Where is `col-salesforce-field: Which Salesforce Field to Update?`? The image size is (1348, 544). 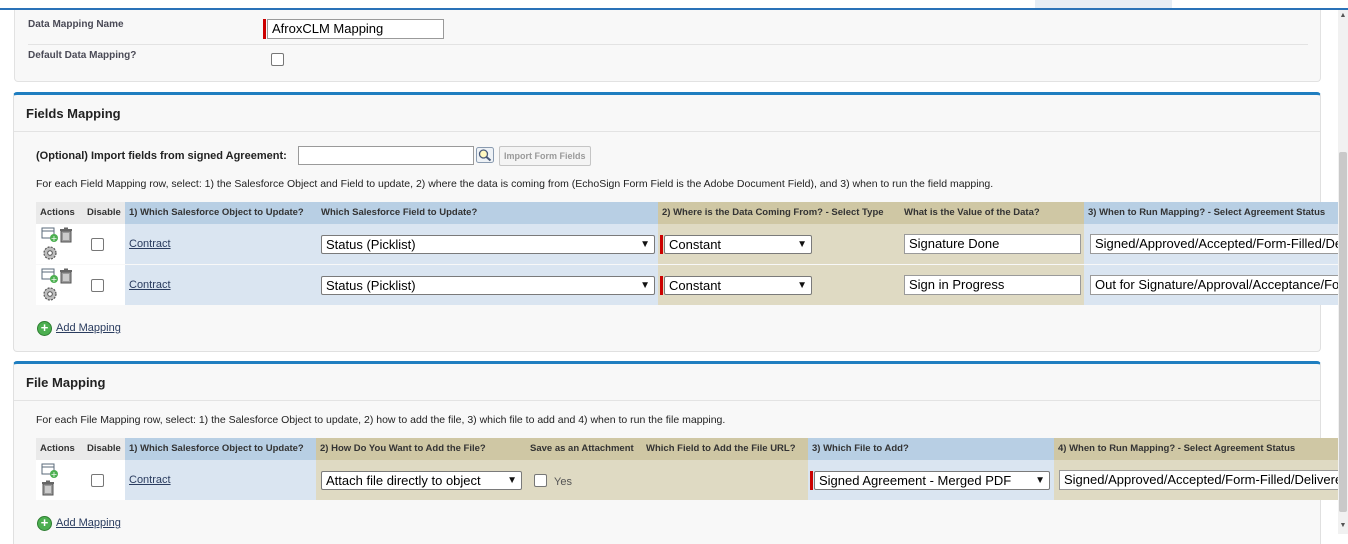
col-salesforce-field: Which Salesforce Field to Update? is located at coordinates (487, 213).